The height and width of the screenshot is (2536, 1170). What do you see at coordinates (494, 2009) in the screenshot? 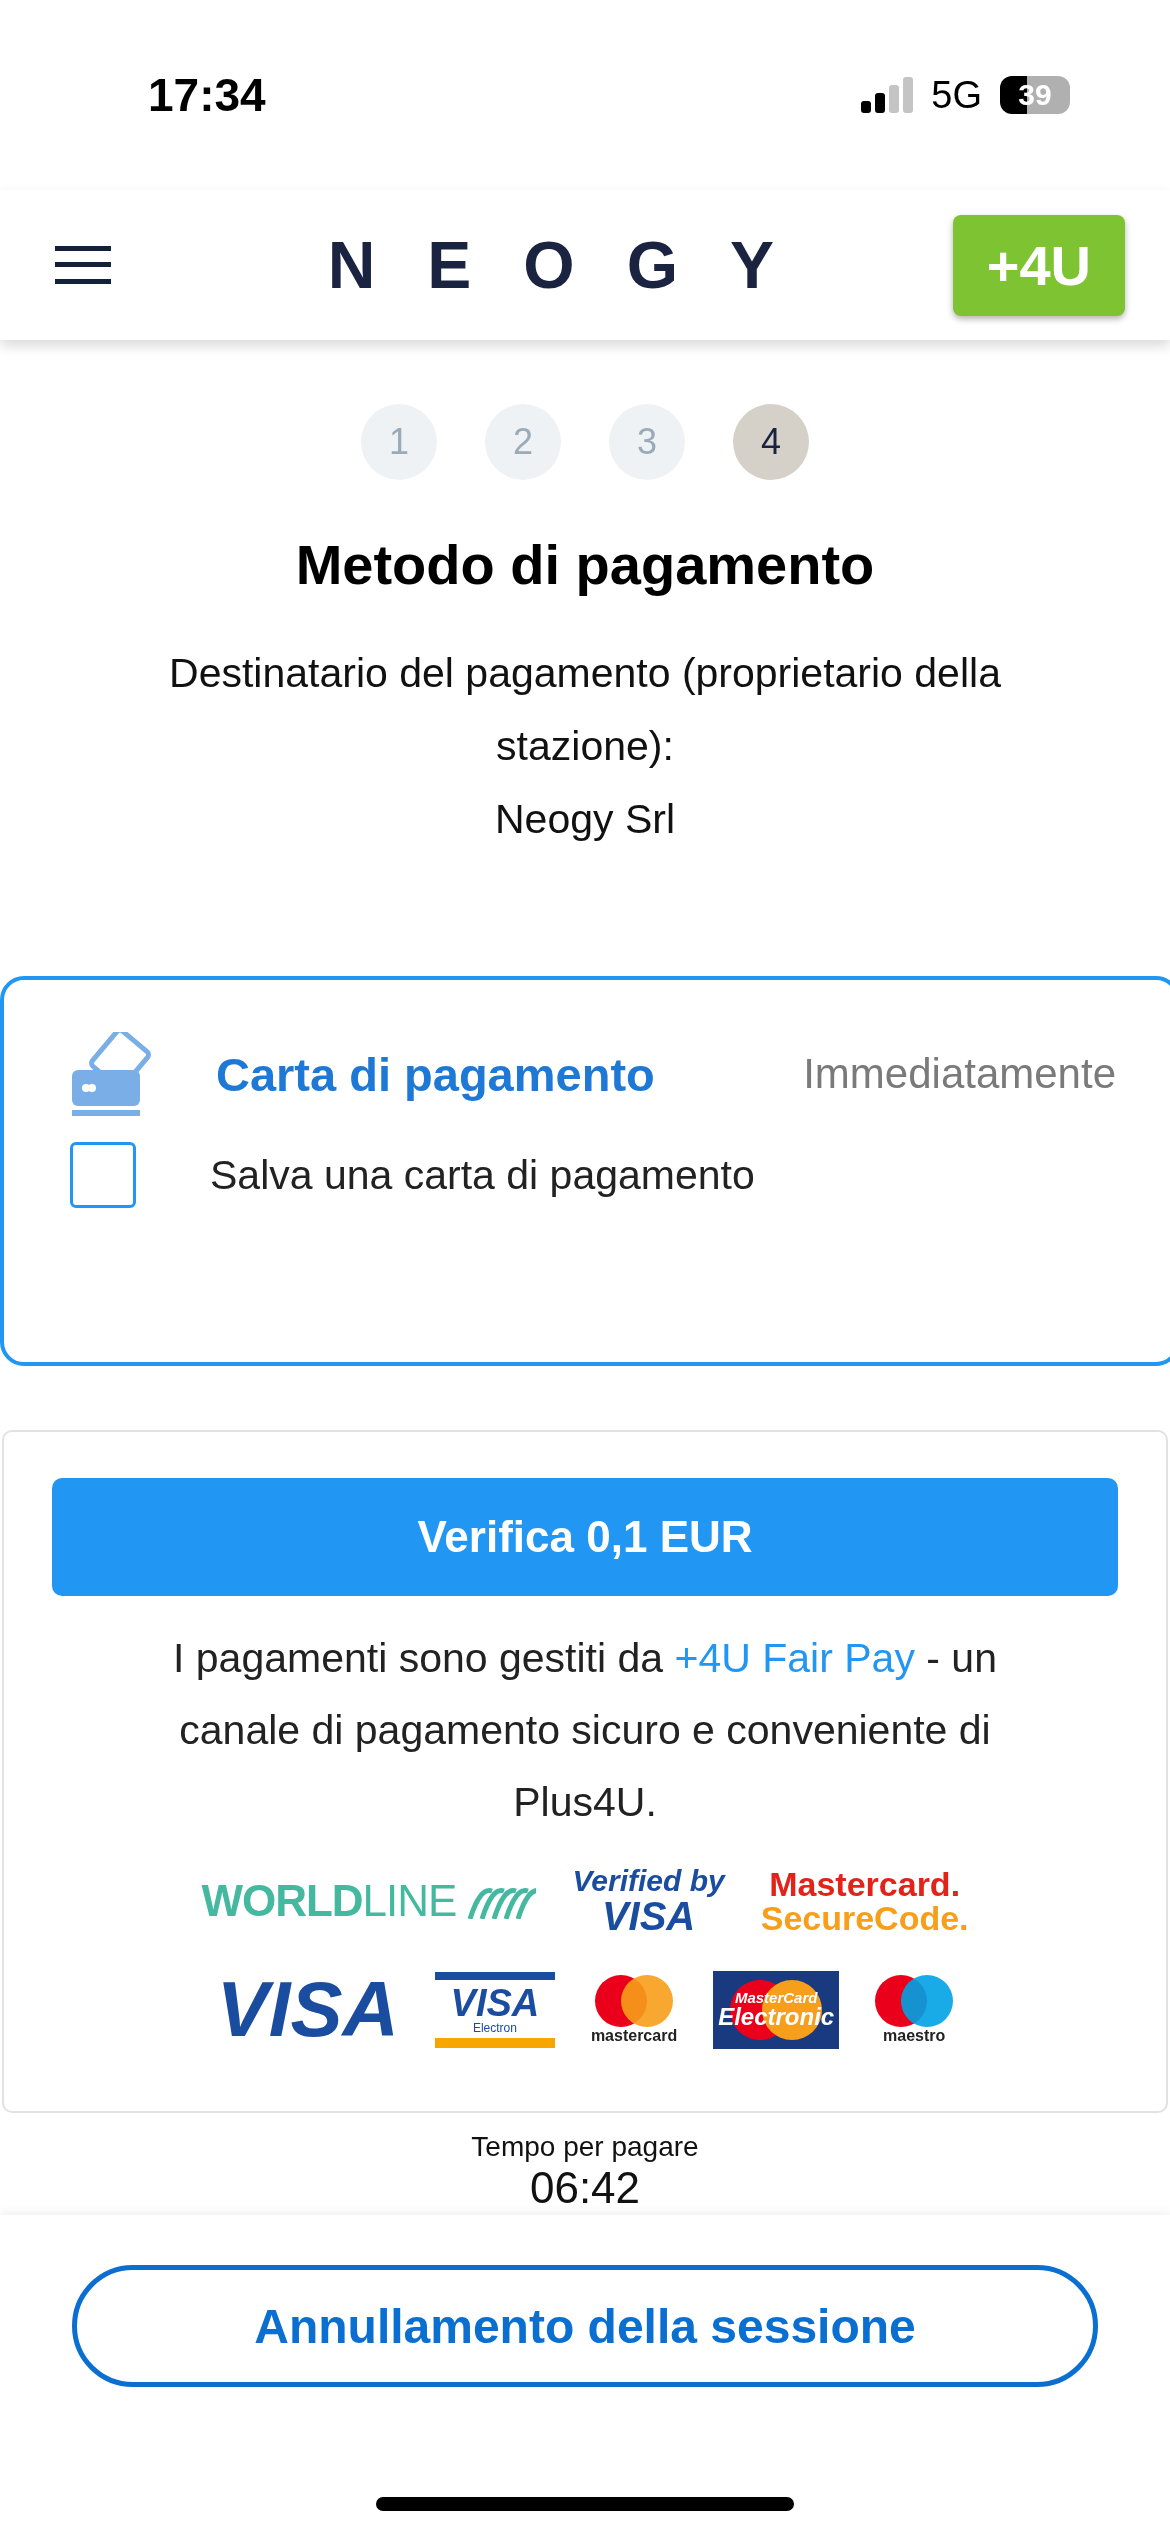
I see `visa-electron-logo: VISA Electron` at bounding box center [494, 2009].